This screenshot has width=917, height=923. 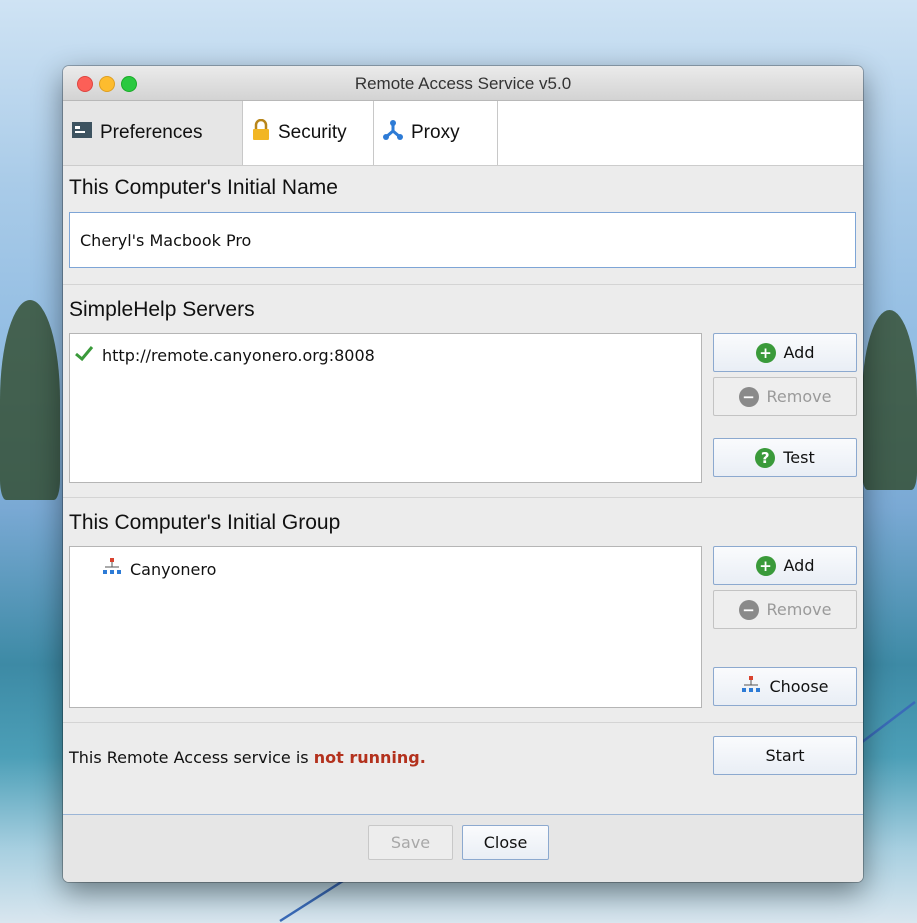 What do you see at coordinates (189, 757) in the screenshot?
I see `status-text: This Remote Access service is` at bounding box center [189, 757].